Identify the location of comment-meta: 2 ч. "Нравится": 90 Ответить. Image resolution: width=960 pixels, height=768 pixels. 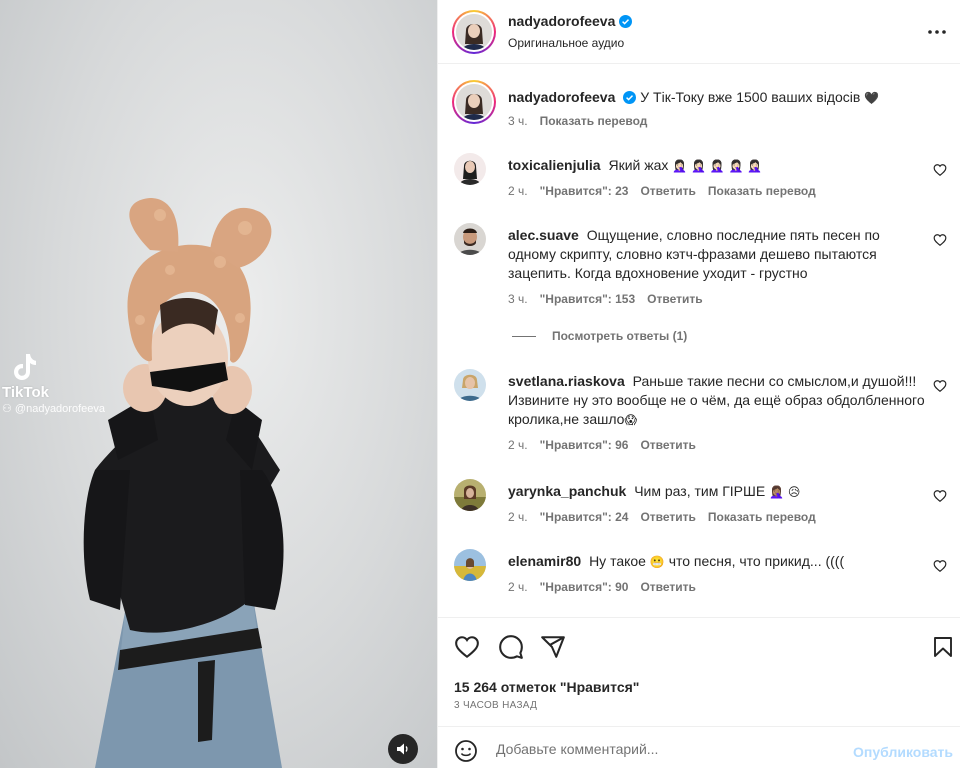
(602, 587).